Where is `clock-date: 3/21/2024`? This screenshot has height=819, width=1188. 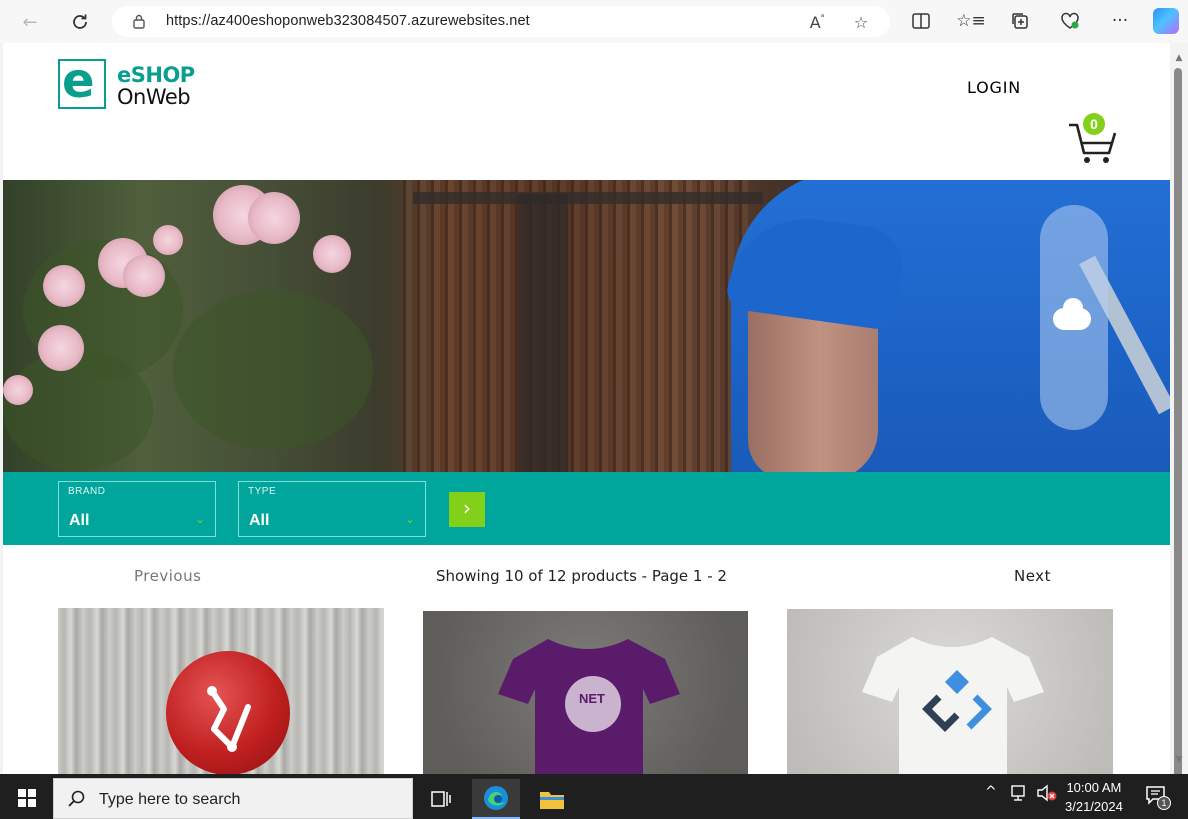 clock-date: 3/21/2024 is located at coordinates (1094, 806).